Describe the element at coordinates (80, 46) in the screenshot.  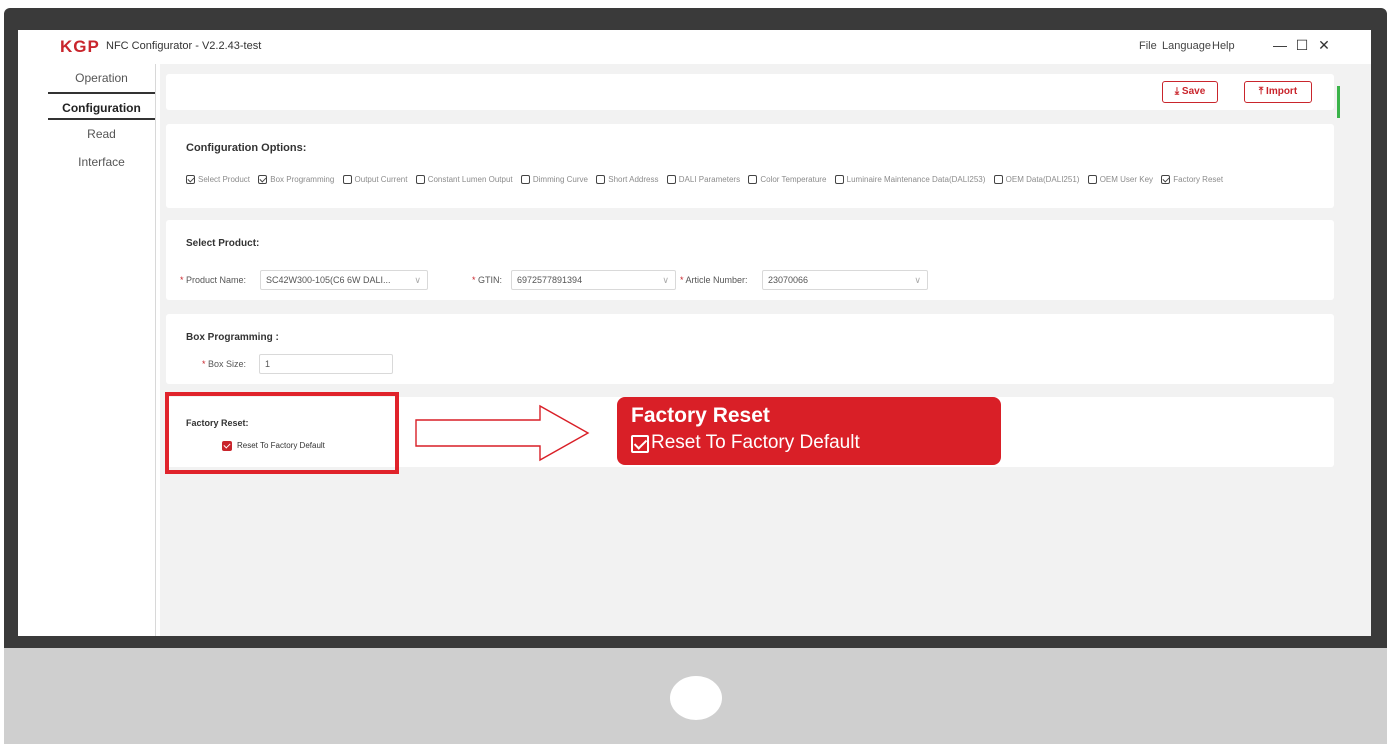
I see `kgp-logo: KGP` at that location.